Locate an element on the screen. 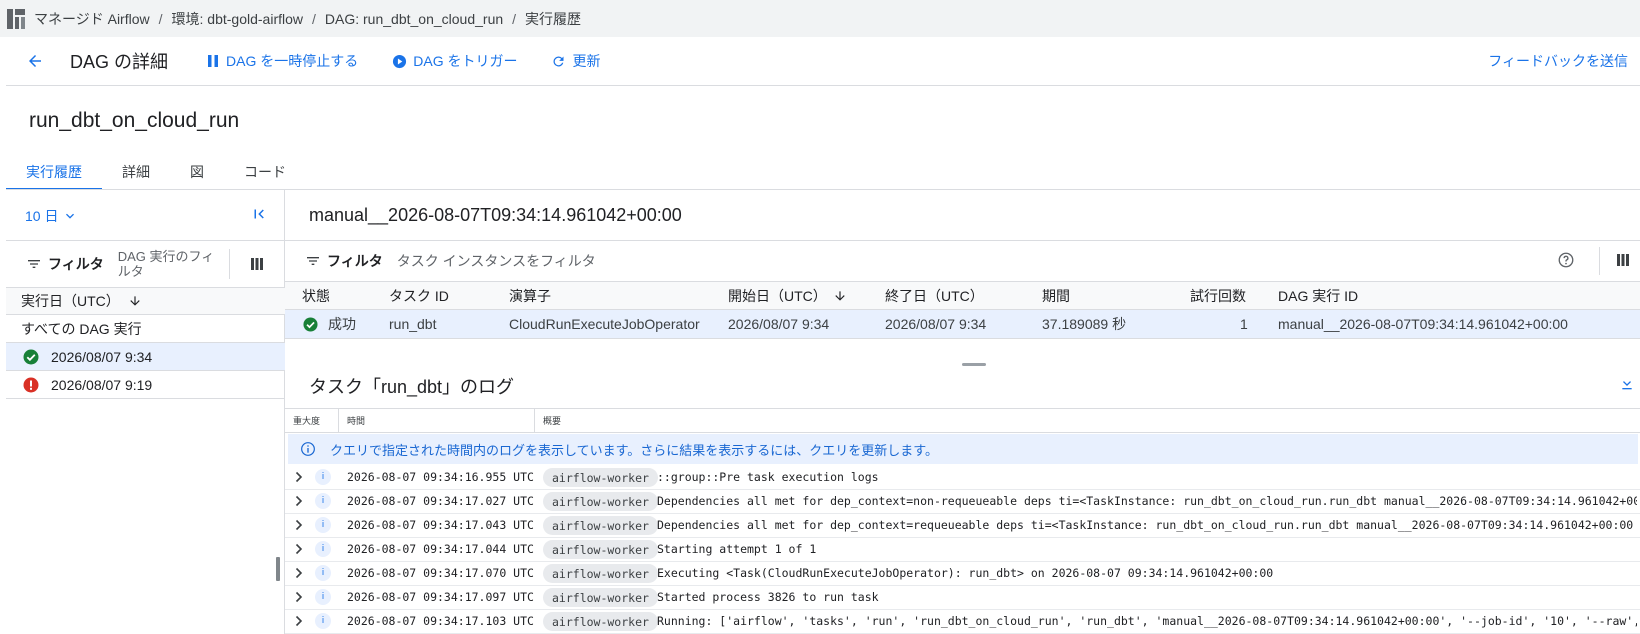  time-range-dropdown: 10 日 is located at coordinates (51, 216).